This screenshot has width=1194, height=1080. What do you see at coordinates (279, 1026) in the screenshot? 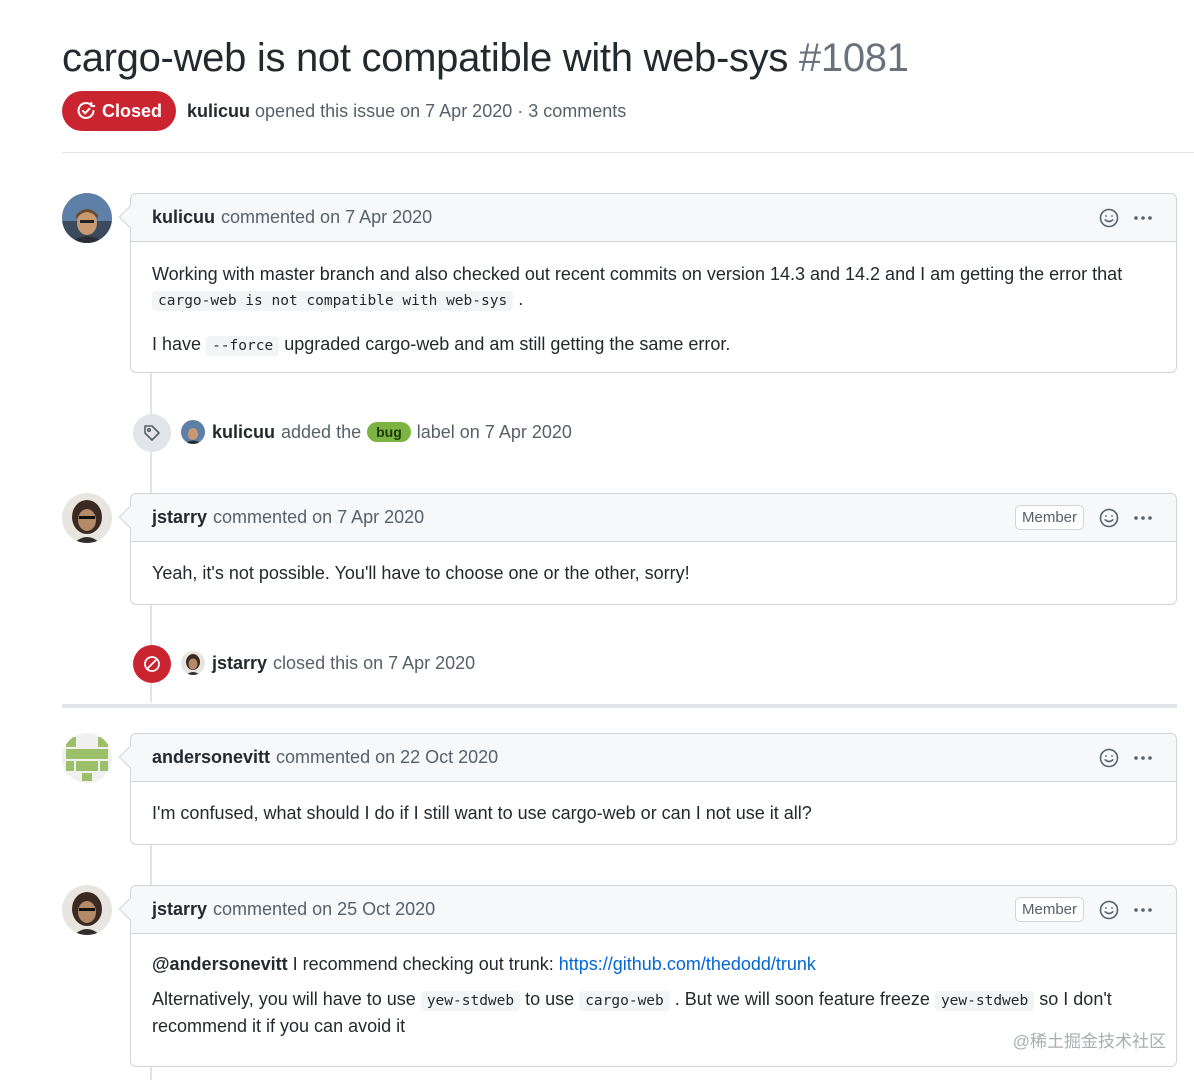
I see `comment-text: recommend it if you can avoid it` at bounding box center [279, 1026].